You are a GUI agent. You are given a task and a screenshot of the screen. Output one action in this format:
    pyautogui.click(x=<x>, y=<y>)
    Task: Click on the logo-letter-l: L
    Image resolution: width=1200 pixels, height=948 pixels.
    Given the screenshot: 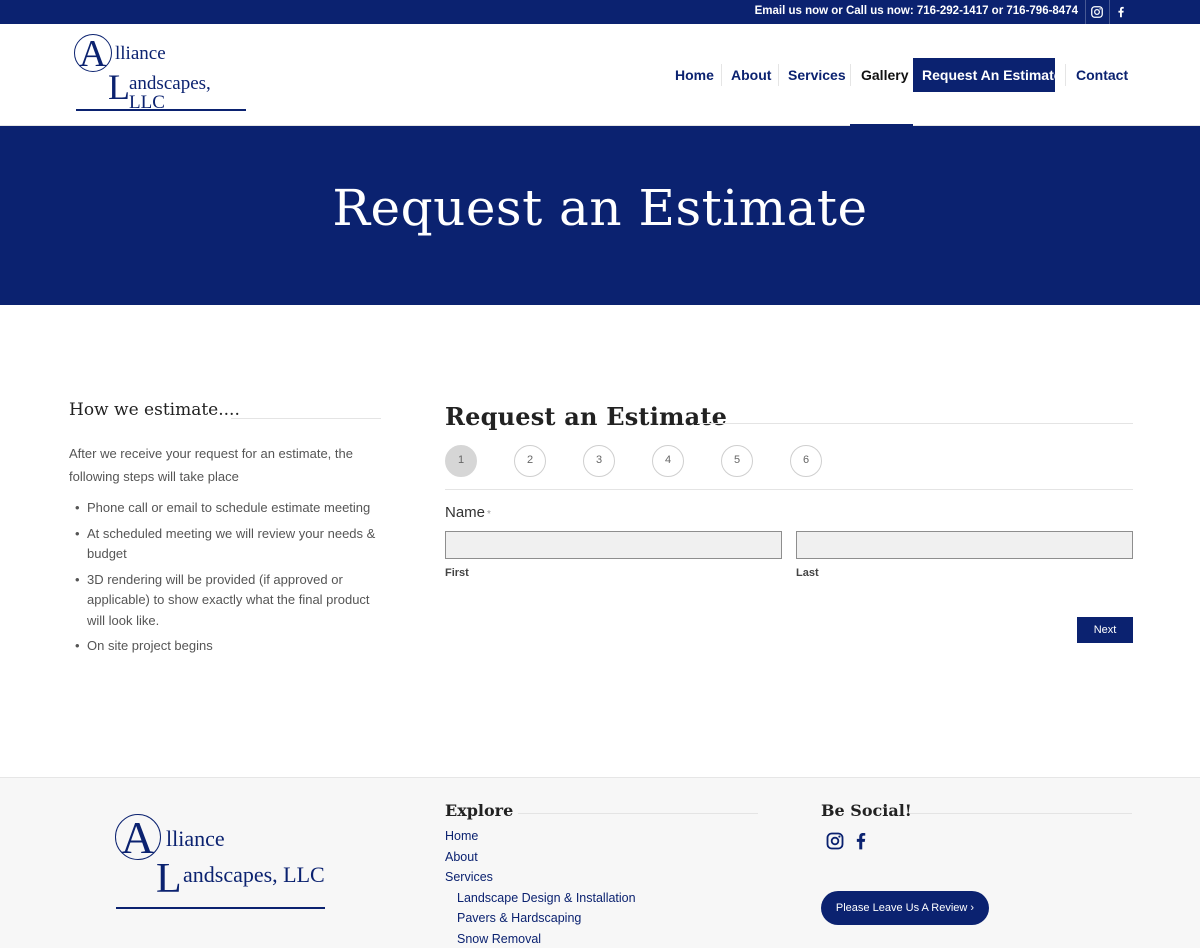 What is the action you would take?
    pyautogui.click(x=169, y=879)
    